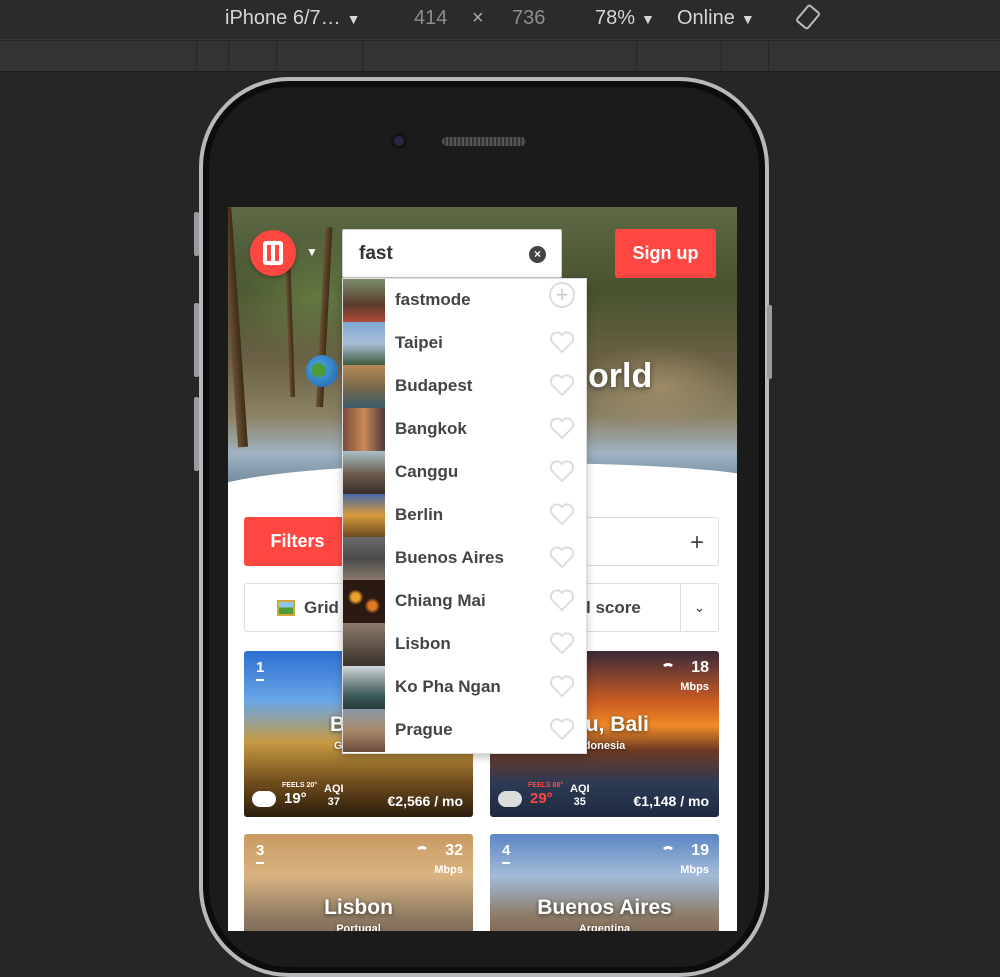  Describe the element at coordinates (425, 801) in the screenshot. I see `cost-per-month: €2,566 / mo` at that location.